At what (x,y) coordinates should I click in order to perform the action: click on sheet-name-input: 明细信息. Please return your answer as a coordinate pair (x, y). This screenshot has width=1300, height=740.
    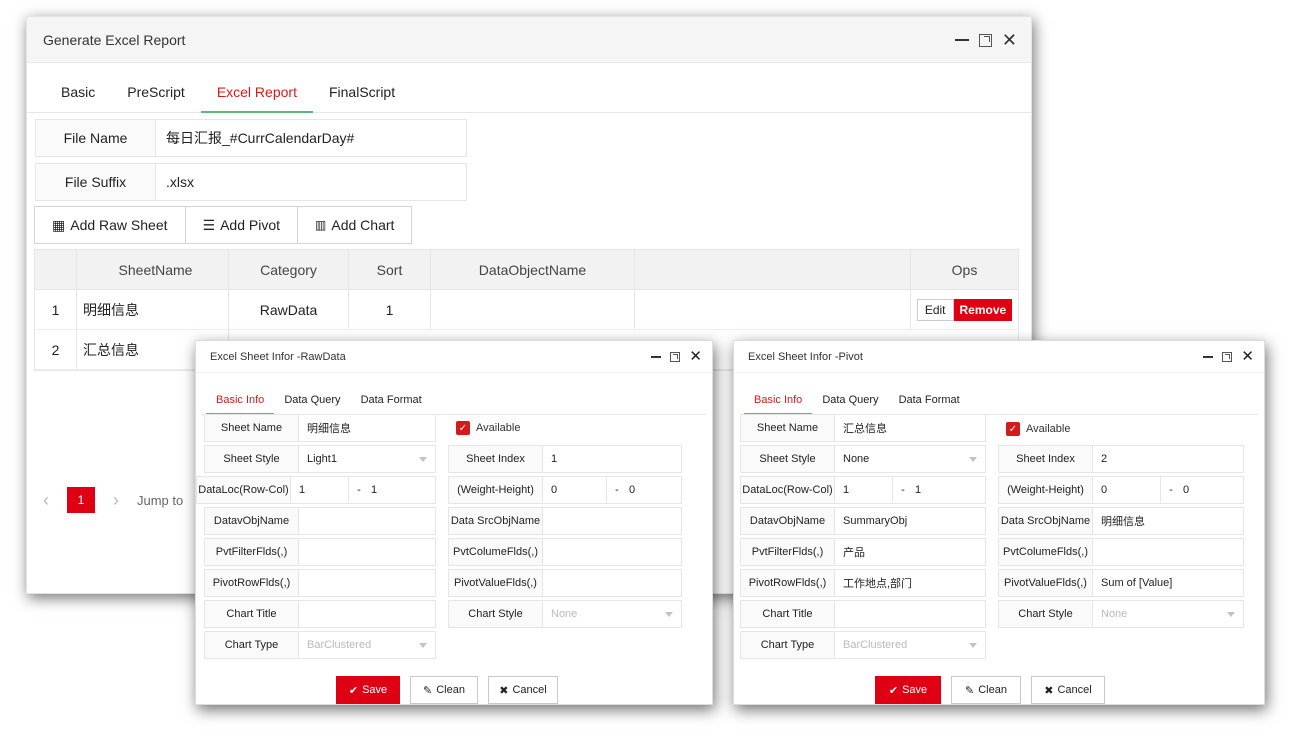
    Looking at the image, I should click on (367, 428).